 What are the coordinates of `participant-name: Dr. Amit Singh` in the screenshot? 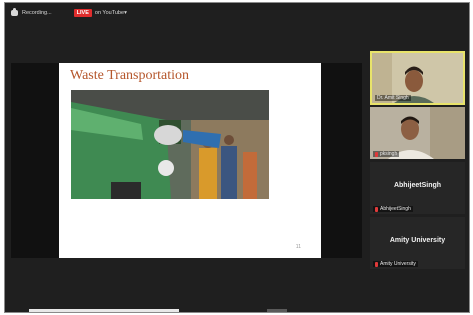 It's located at (393, 98).